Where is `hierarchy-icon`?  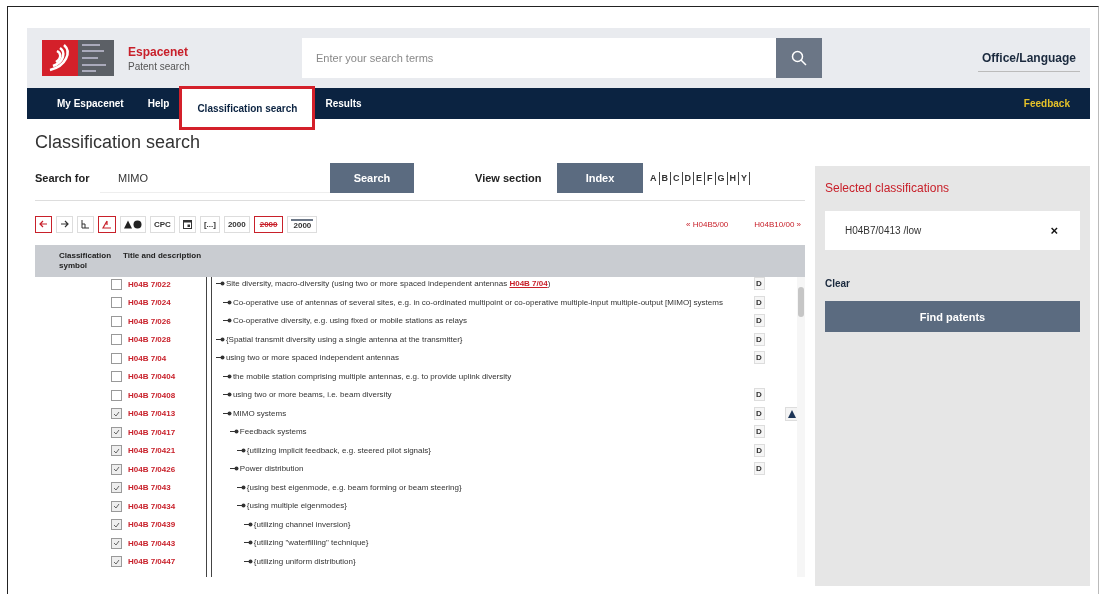 hierarchy-icon is located at coordinates (107, 224).